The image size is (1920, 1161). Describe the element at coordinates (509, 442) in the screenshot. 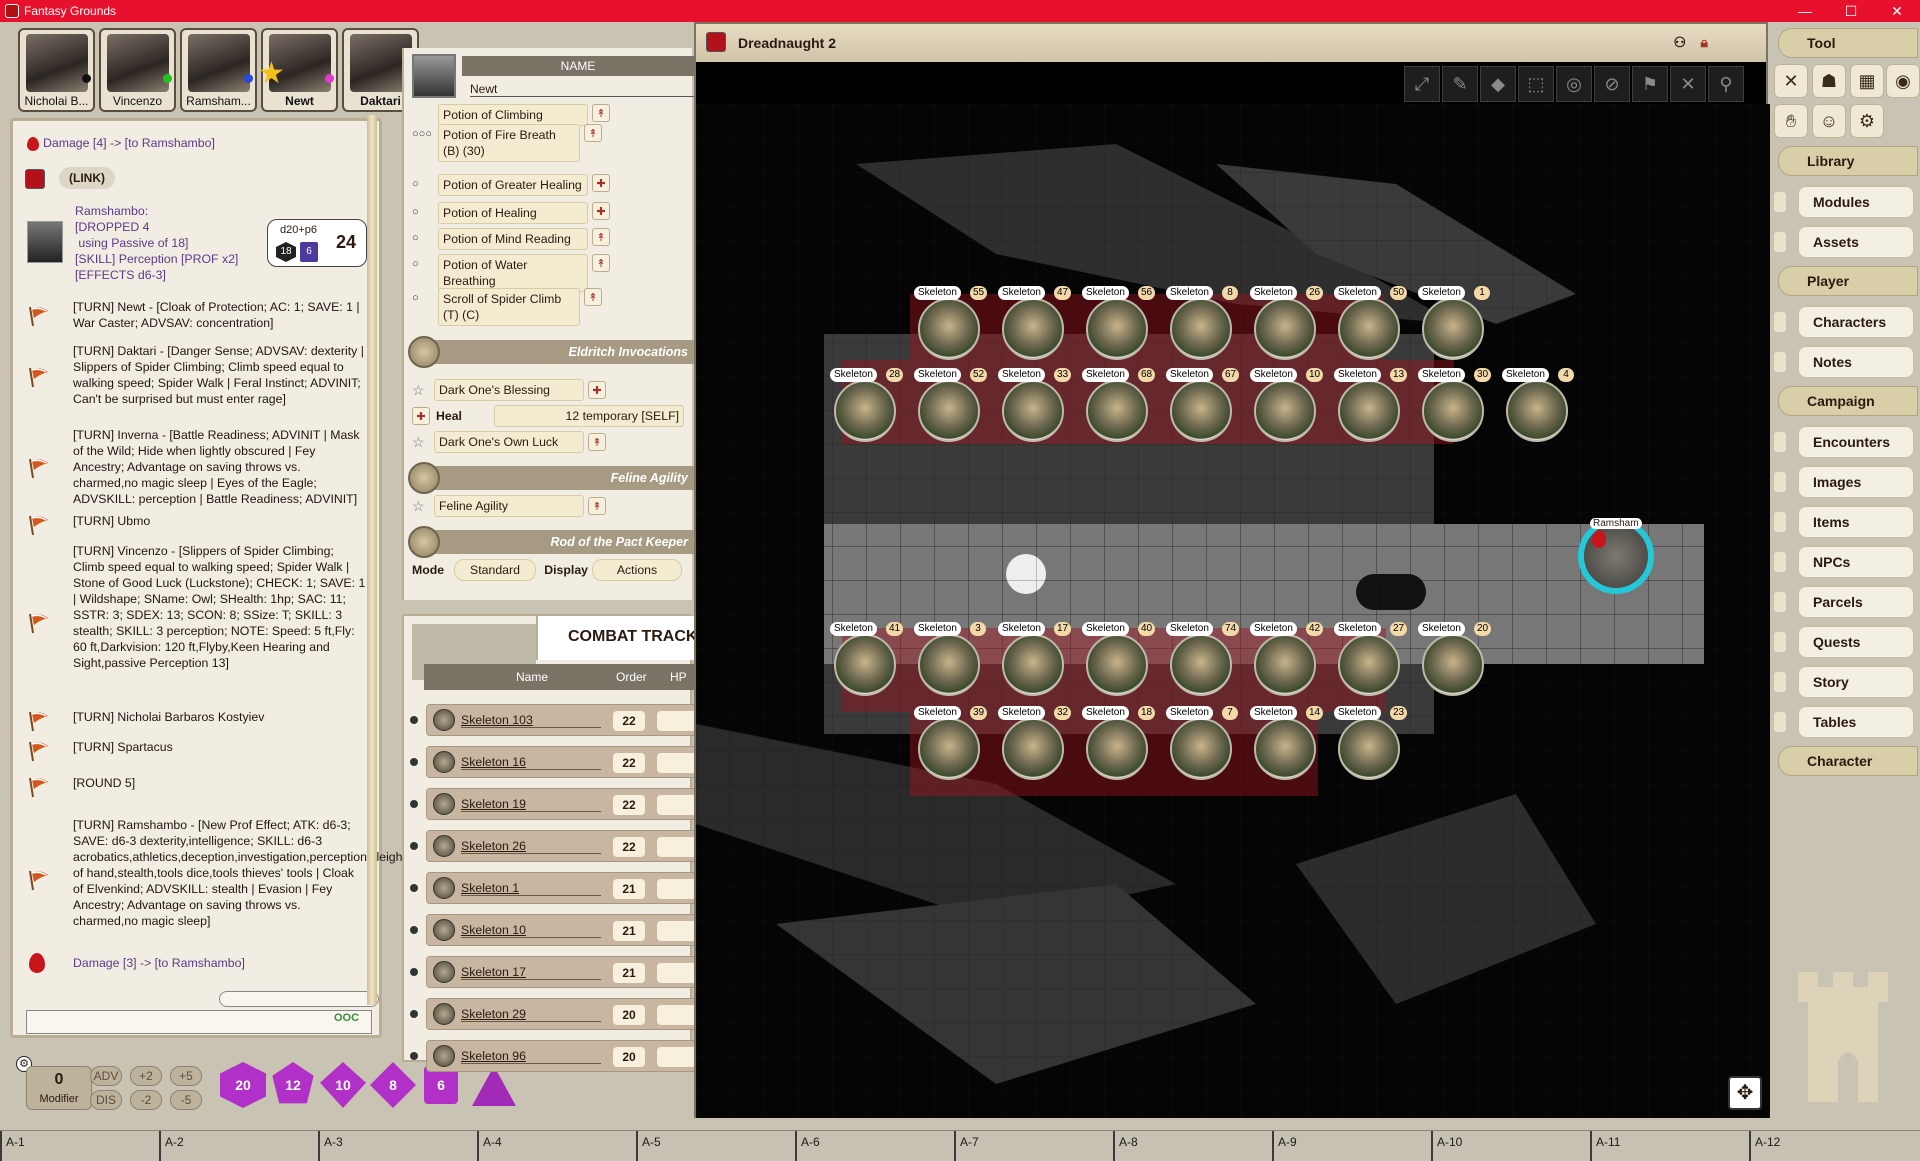

I see `invocation-name: Dark One's Own Luck` at that location.